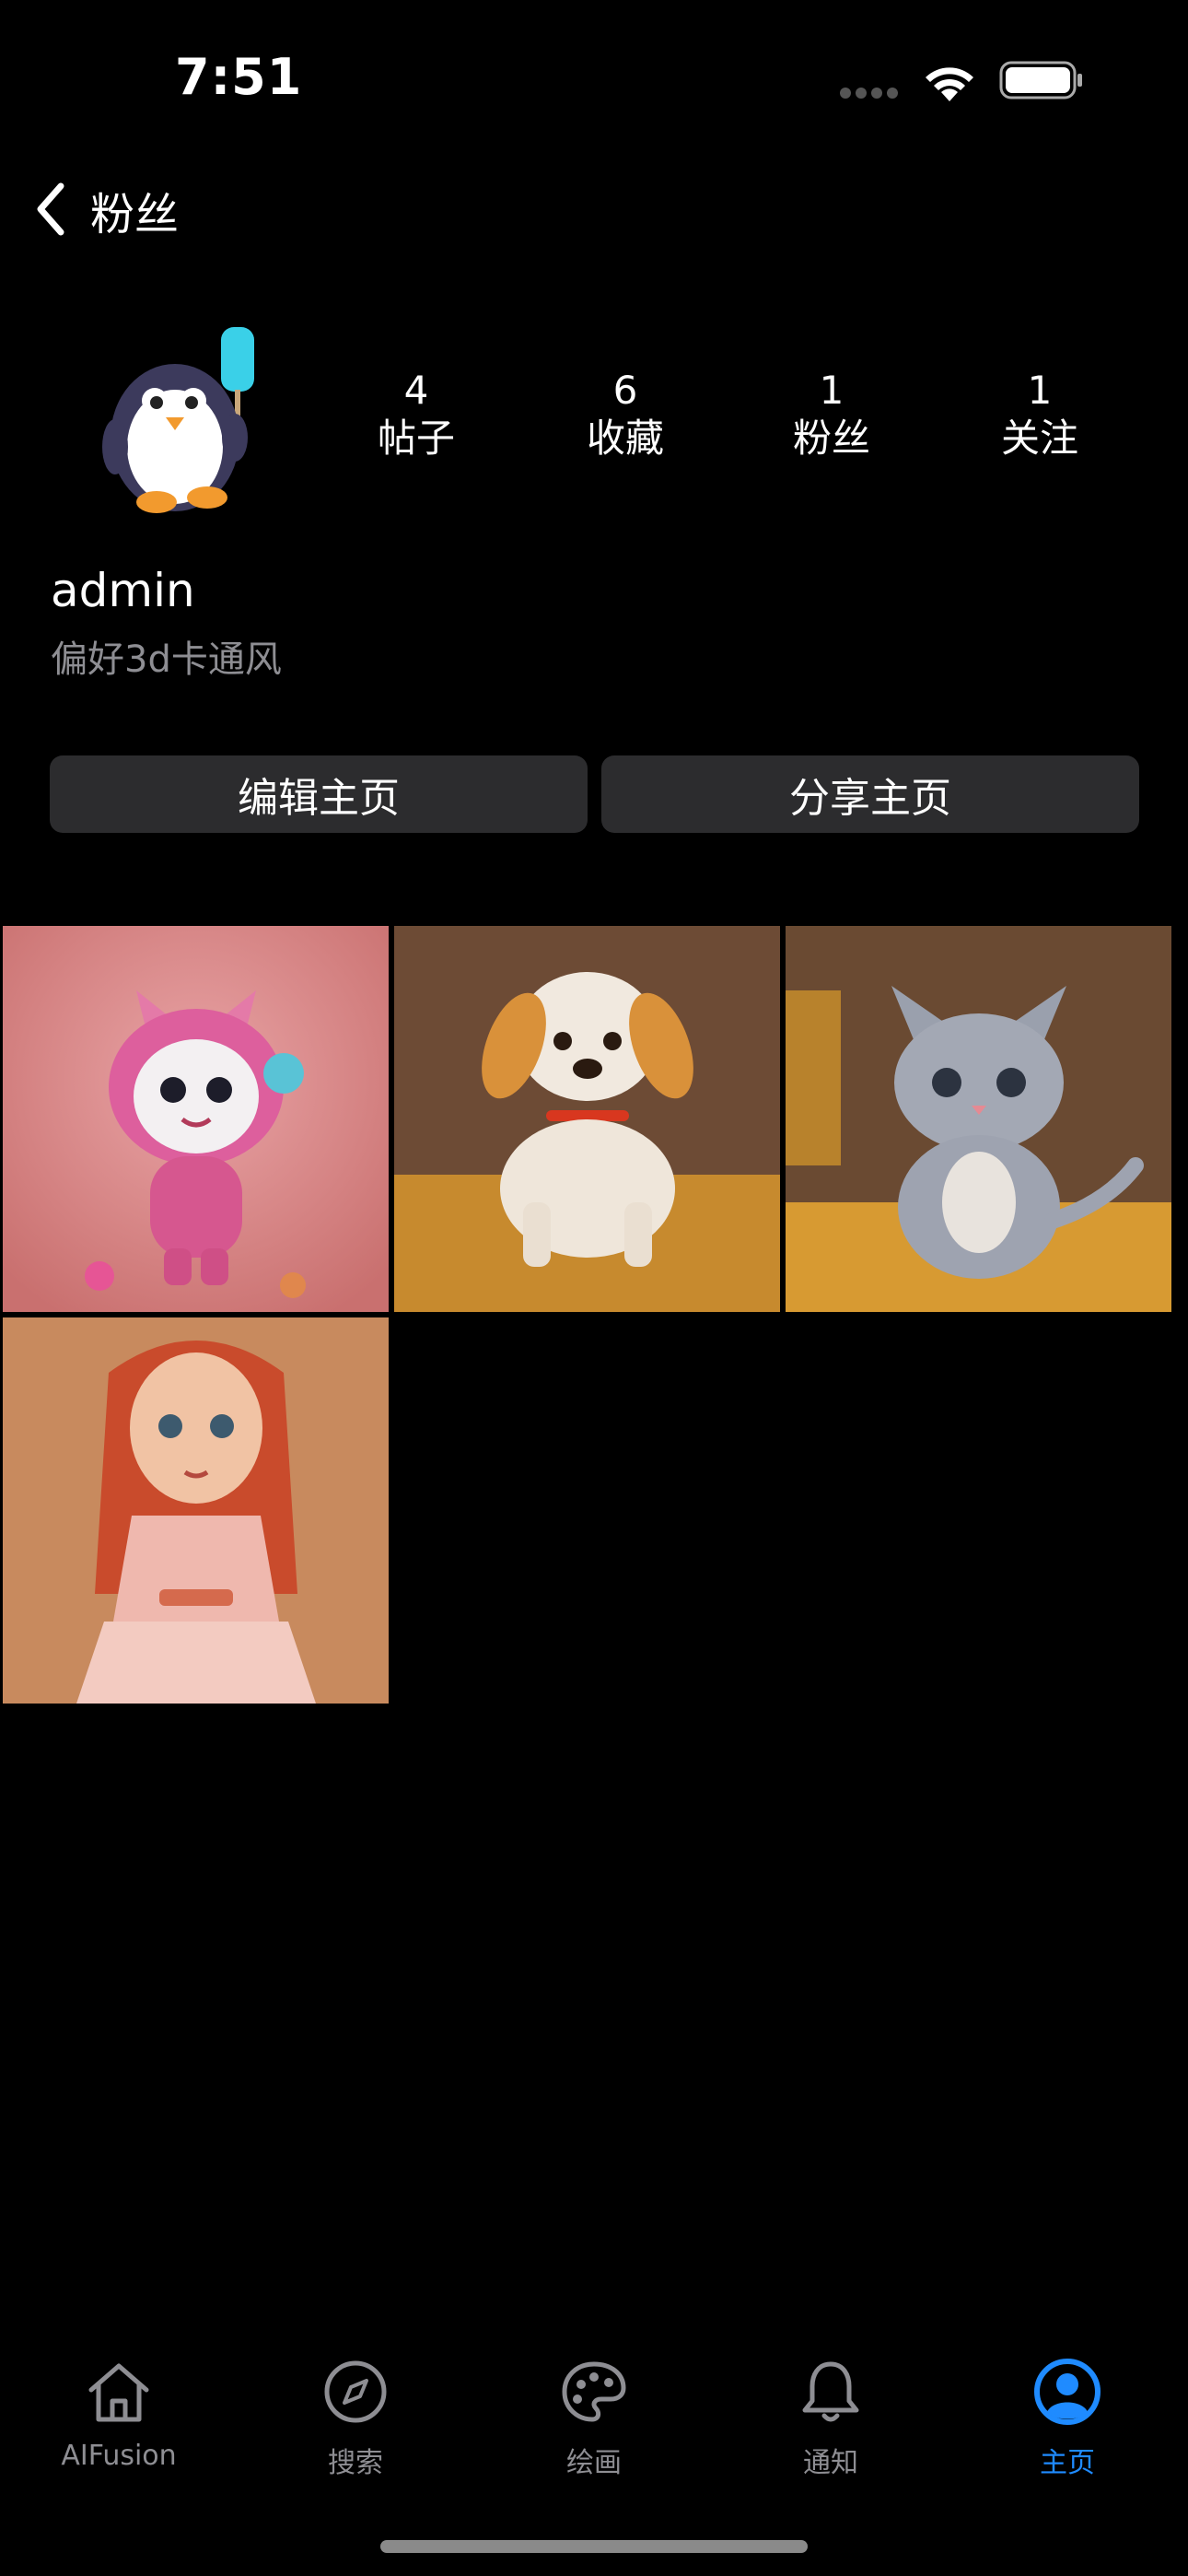 This screenshot has width=1188, height=2576. I want to click on stat-posts: 4 帖子, so click(416, 415).